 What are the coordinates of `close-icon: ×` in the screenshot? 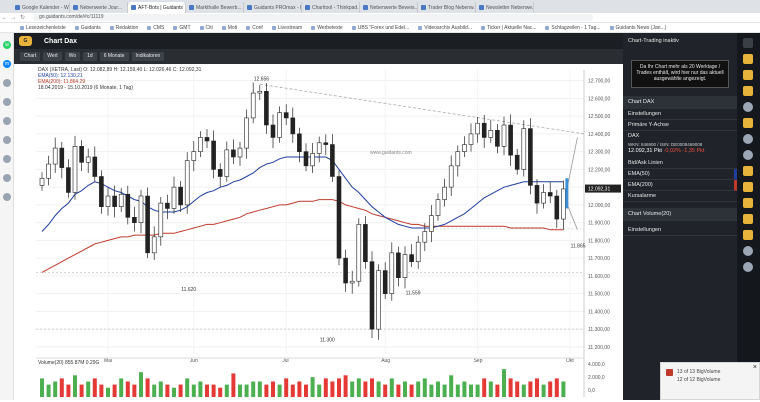 It's located at (755, 367).